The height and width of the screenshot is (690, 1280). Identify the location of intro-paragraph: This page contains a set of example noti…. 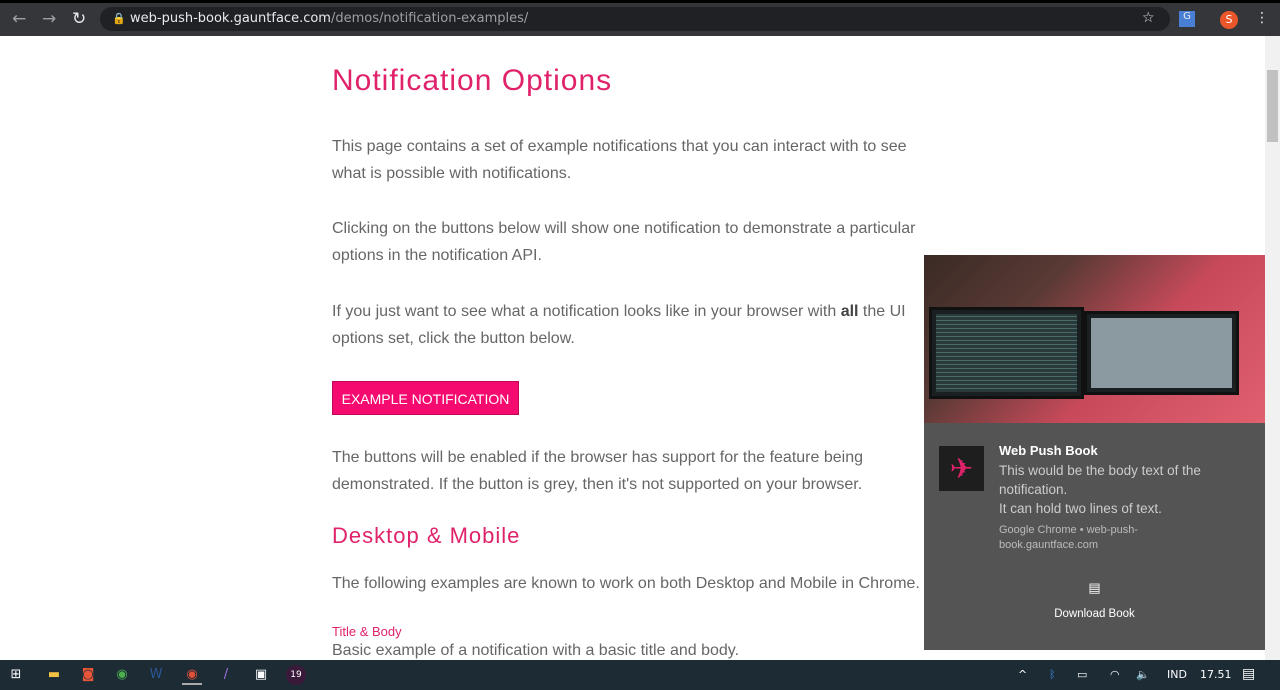
(619, 160).